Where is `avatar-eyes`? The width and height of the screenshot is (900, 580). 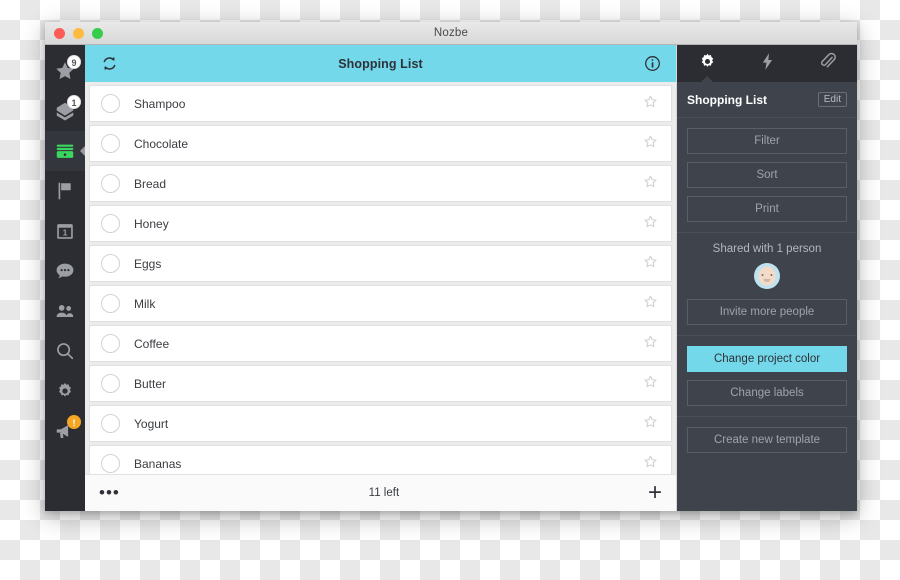
avatar-eyes is located at coordinates (767, 275).